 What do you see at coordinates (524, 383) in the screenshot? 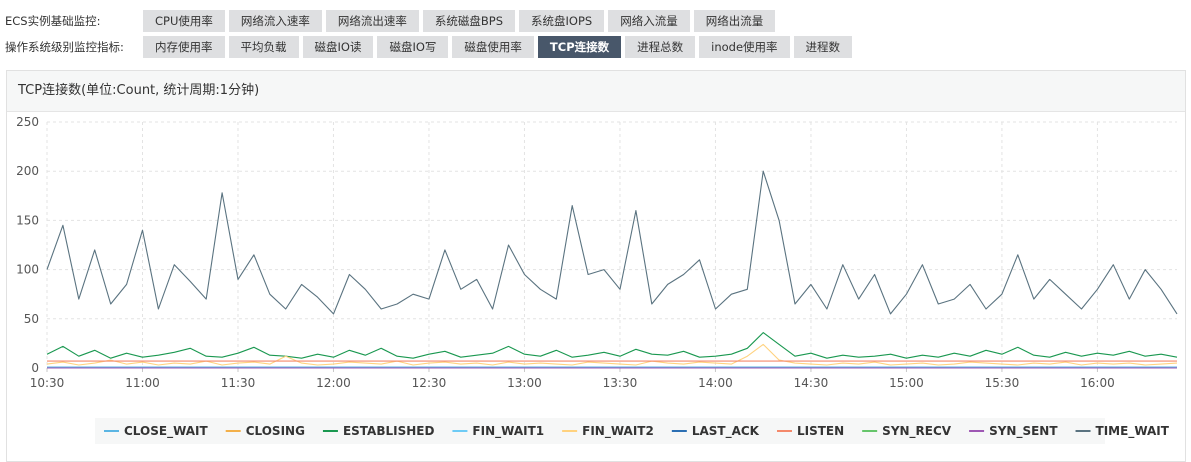
I see `x-tick-label: 13:00` at bounding box center [524, 383].